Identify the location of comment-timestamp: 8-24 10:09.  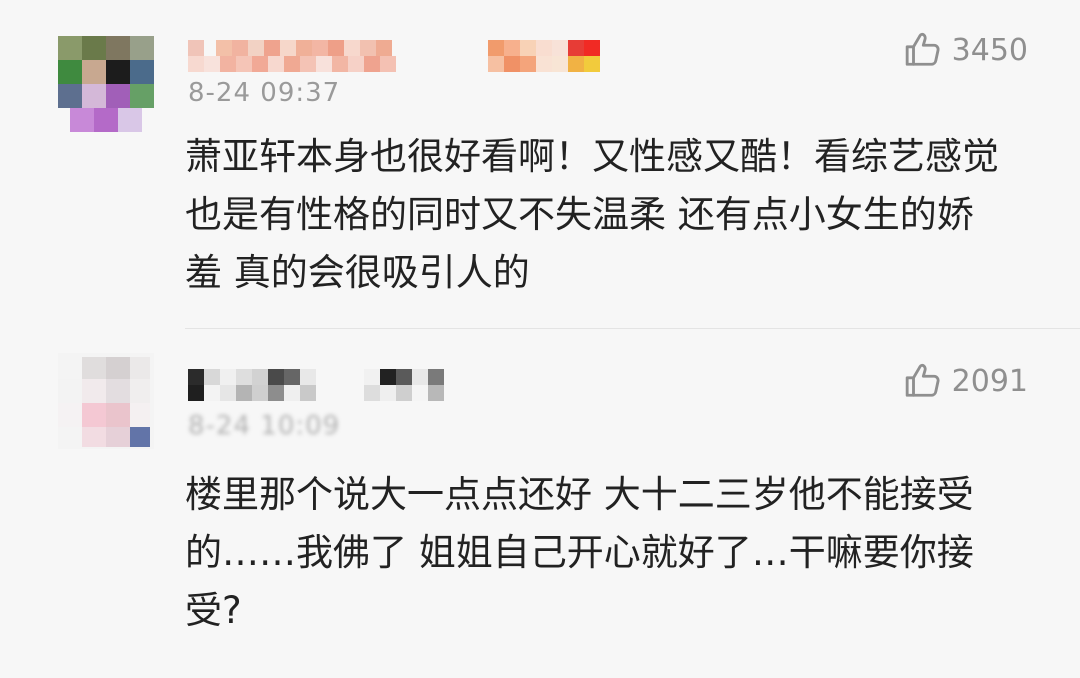
(264, 426).